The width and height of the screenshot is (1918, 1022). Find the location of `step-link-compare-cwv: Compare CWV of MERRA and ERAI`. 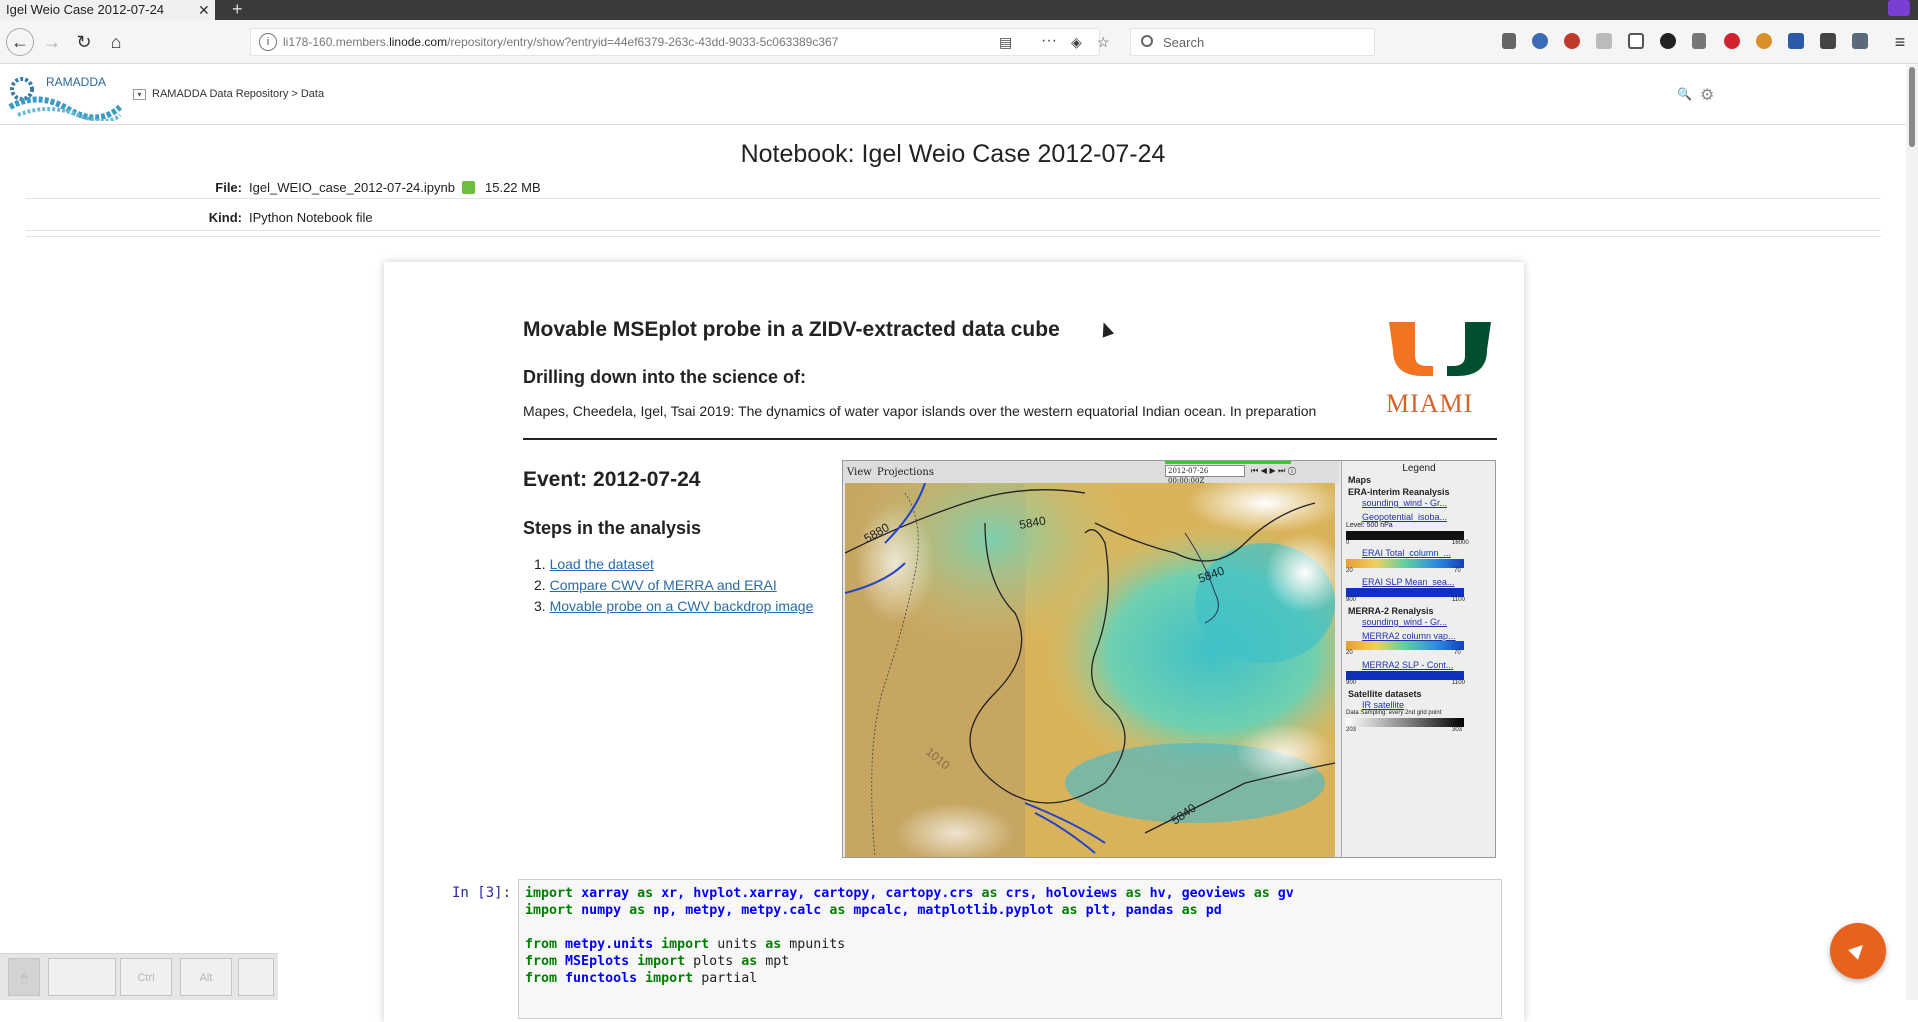

step-link-compare-cwv: Compare CWV of MERRA and ERAI is located at coordinates (663, 585).